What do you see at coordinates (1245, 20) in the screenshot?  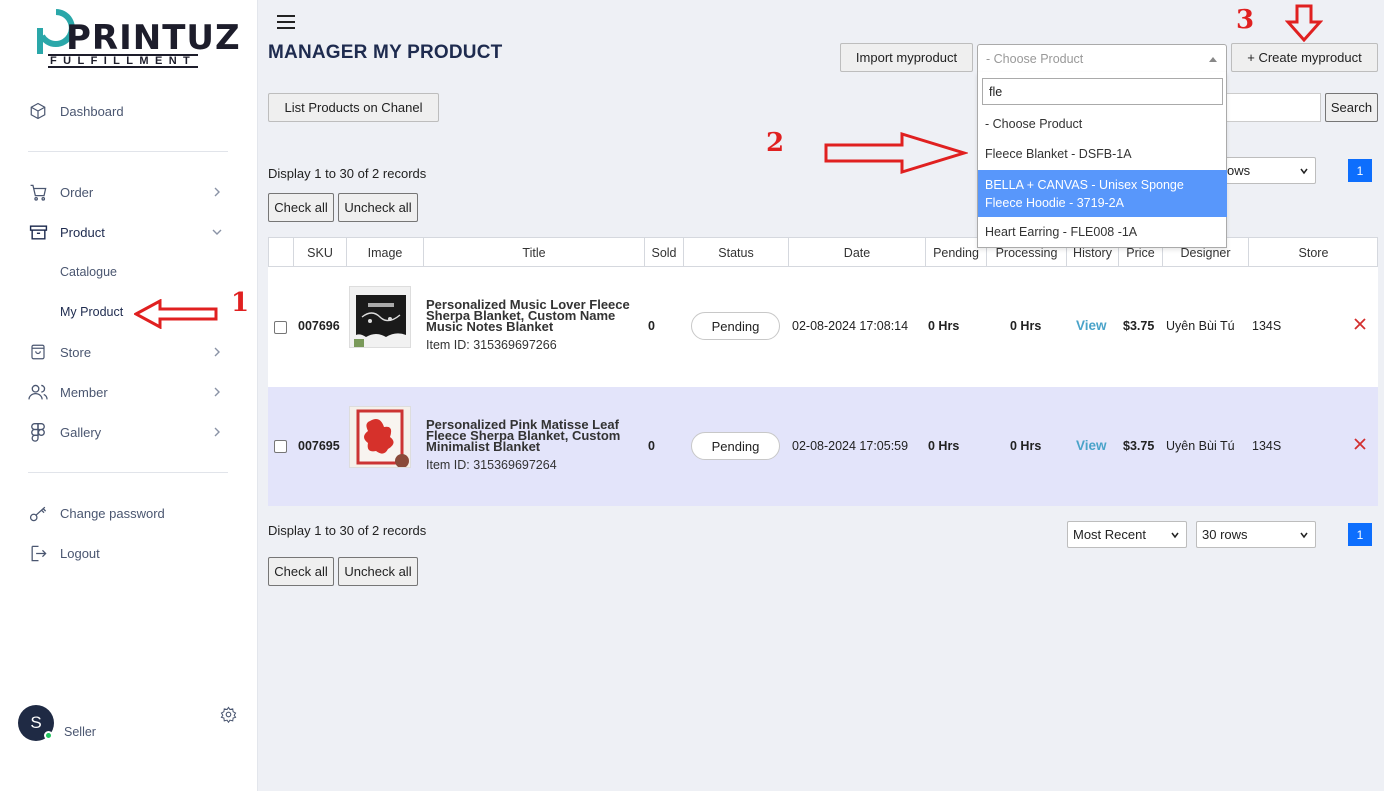 I see `annotation-number-3: 3` at bounding box center [1245, 20].